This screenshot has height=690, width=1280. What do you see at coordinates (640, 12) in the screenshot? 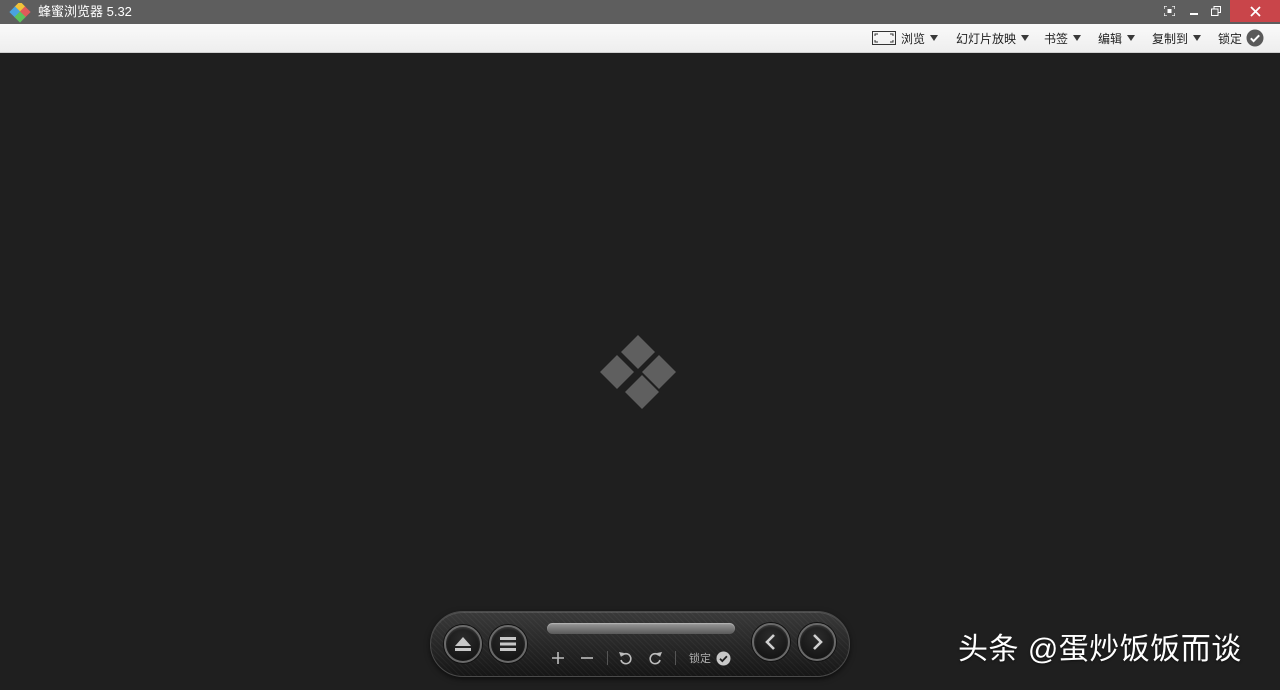
I see `title-bar: 蜂蜜浏览器 5.32` at bounding box center [640, 12].